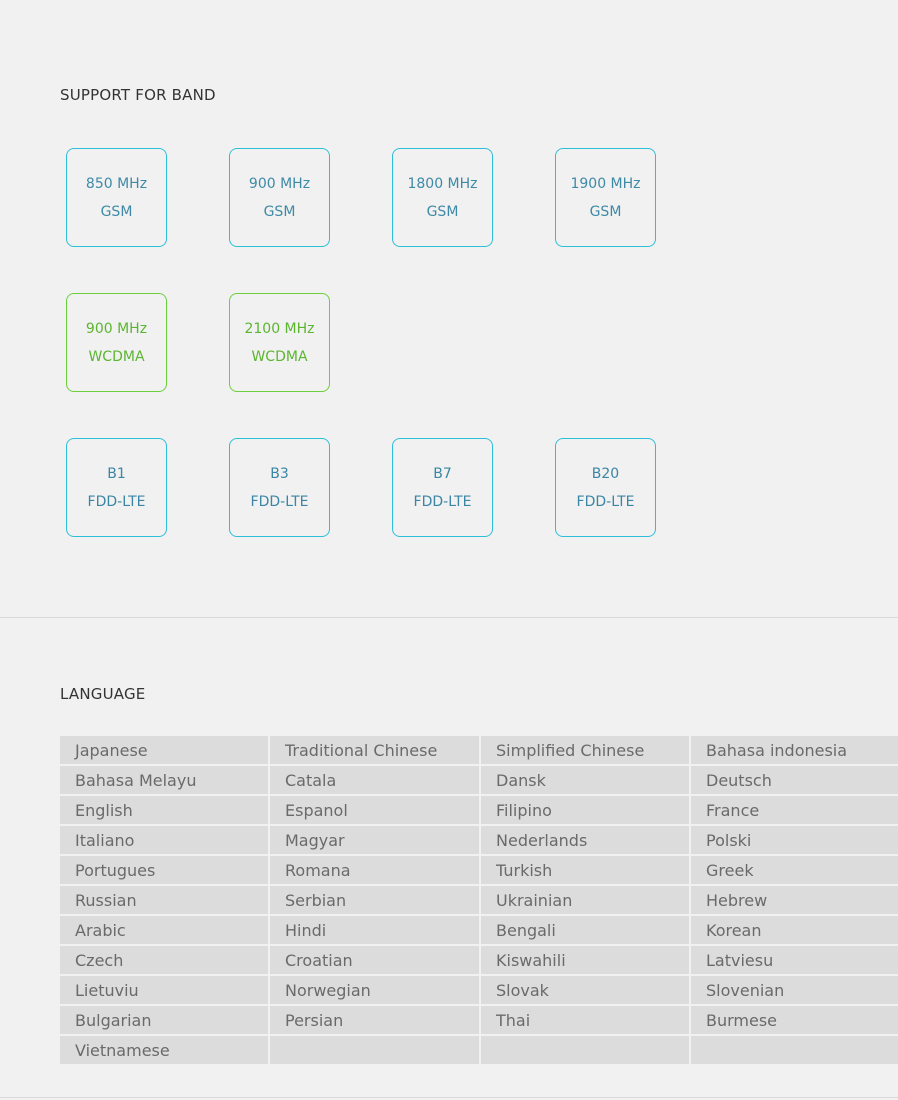 This screenshot has height=1100, width=898. Describe the element at coordinates (586, 871) in the screenshot. I see `language-cell: Turkish` at that location.